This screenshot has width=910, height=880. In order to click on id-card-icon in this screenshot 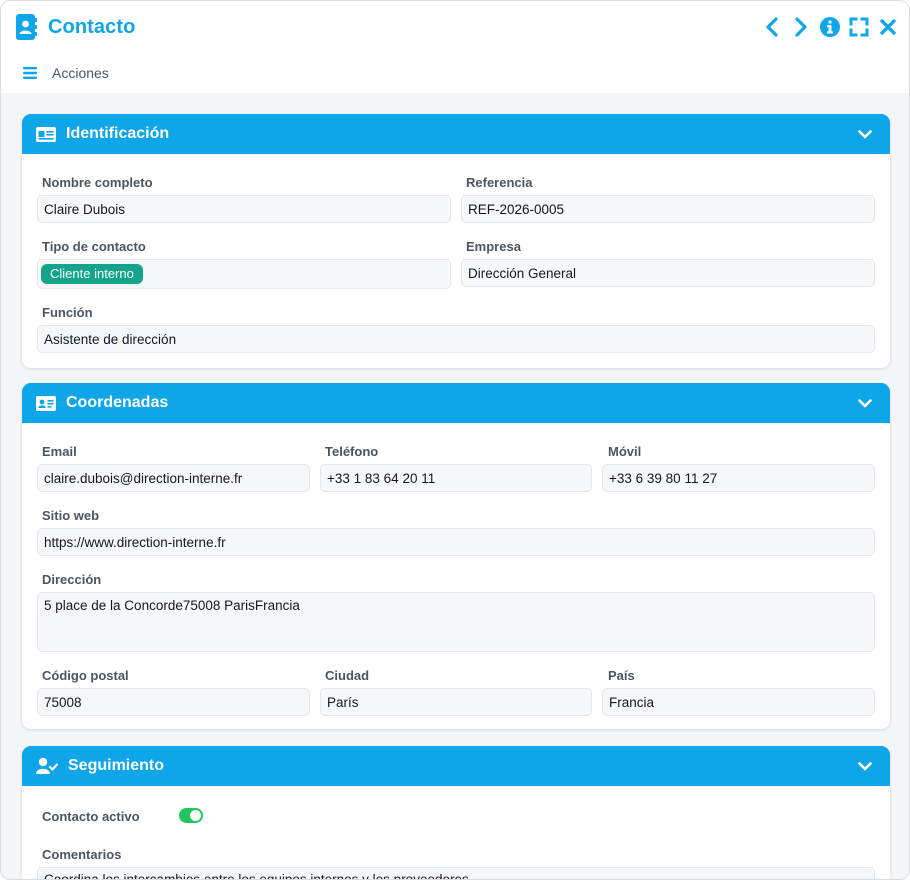, I will do `click(46, 134)`.